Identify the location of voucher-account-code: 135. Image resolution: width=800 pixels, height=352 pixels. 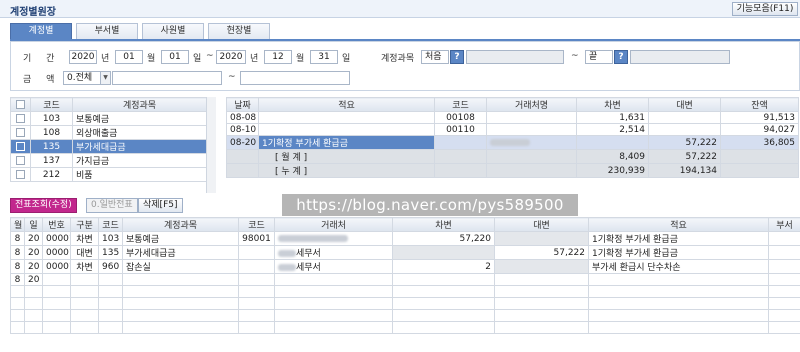
(110, 252).